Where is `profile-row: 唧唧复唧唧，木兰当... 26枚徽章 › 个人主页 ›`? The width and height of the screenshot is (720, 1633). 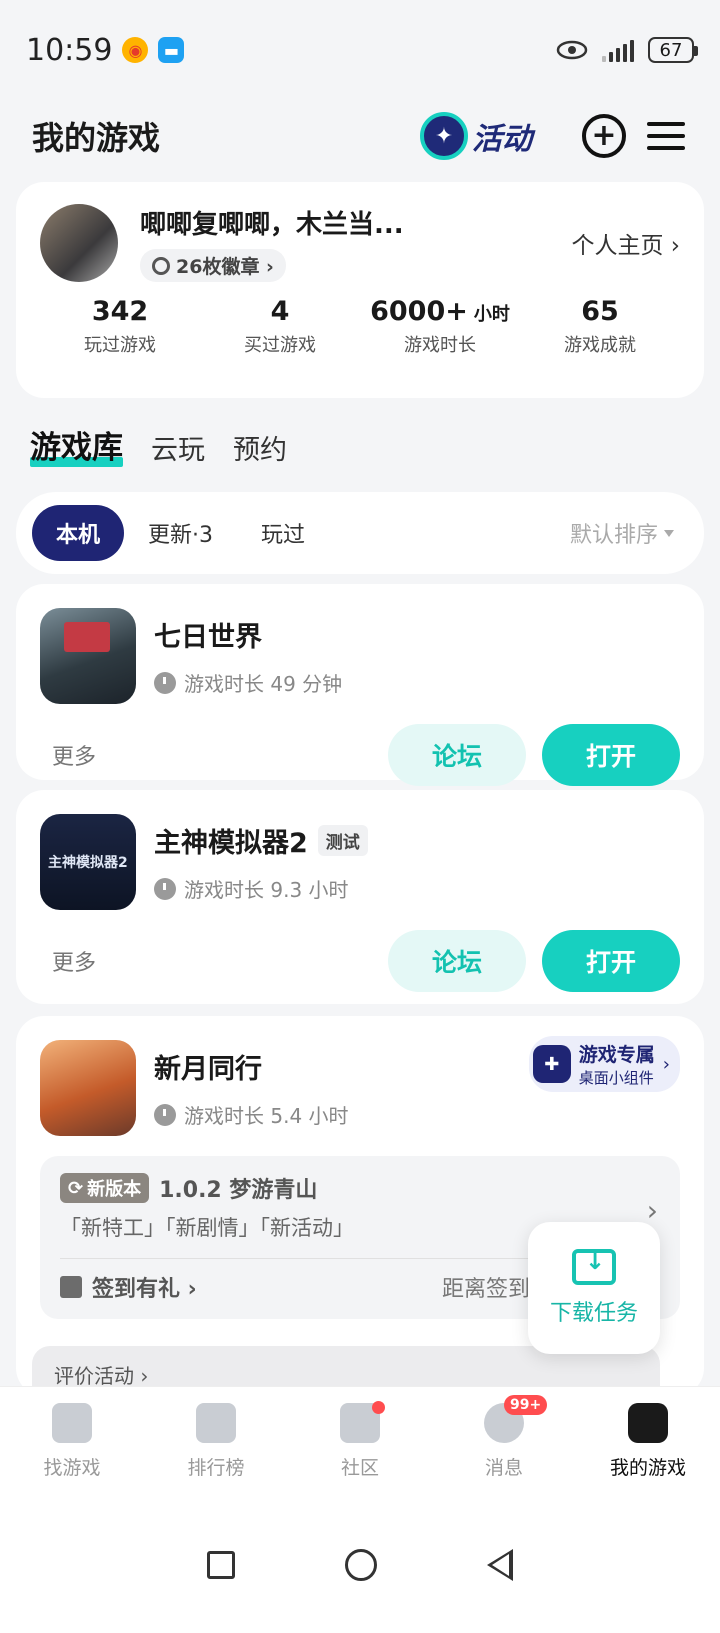 profile-row: 唧唧复唧唧，木兰当... 26枚徽章 › 个人主页 › is located at coordinates (360, 243).